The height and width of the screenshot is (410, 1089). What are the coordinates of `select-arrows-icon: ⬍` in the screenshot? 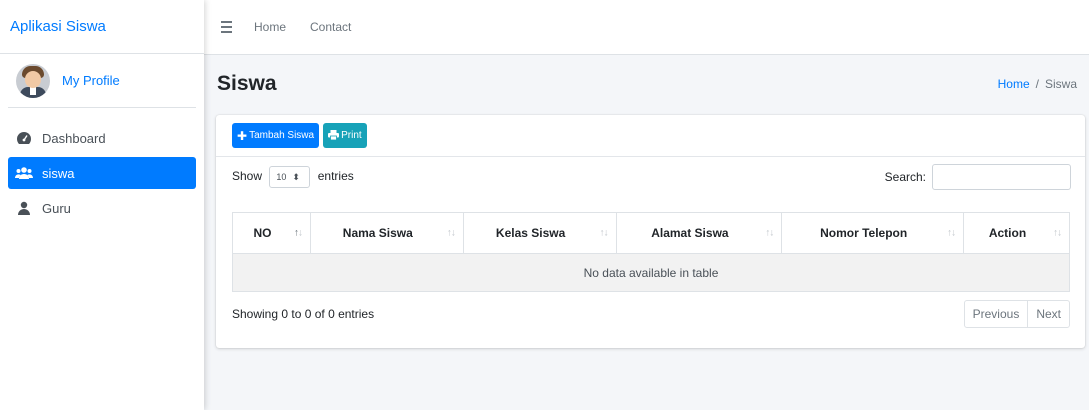 It's located at (296, 176).